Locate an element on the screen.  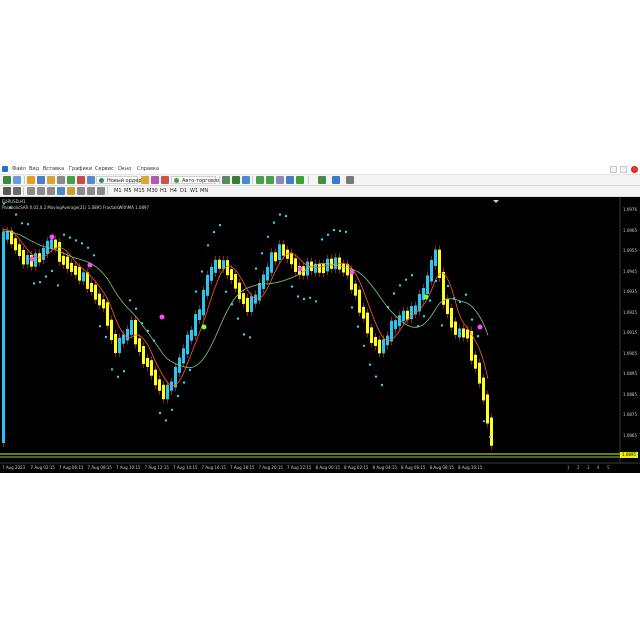
separator is located at coordinates (107, 191).